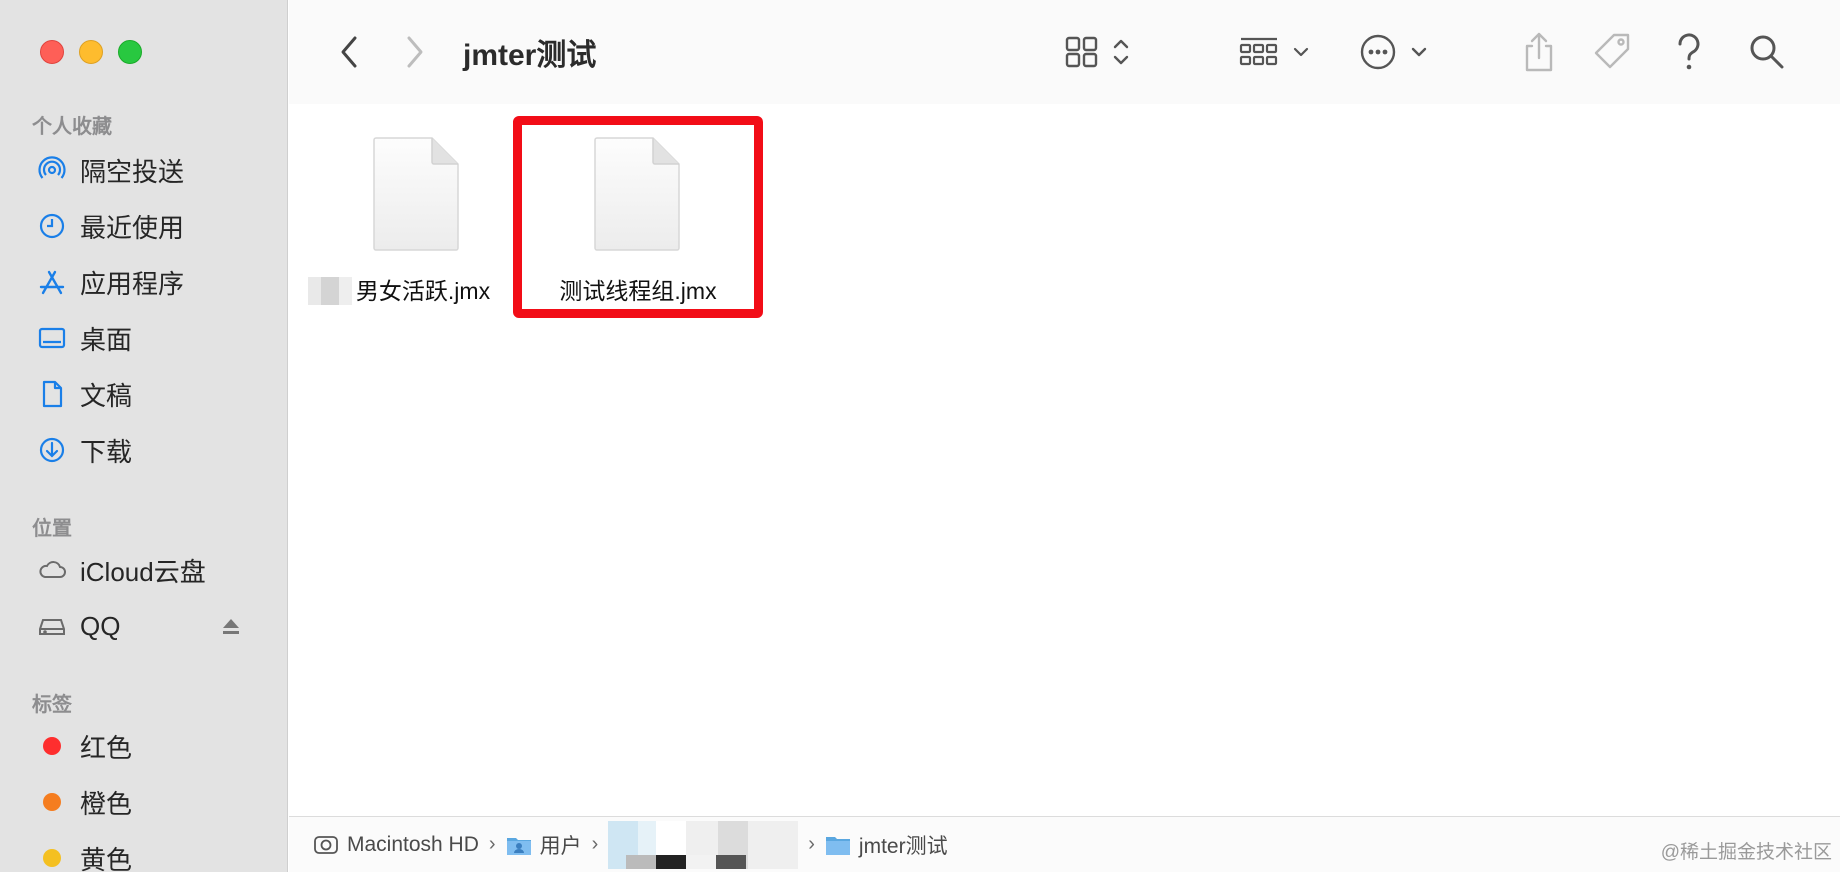 This screenshot has height=872, width=1840. What do you see at coordinates (106, 803) in the screenshot?
I see `sidebar-item-label: 橙色` at bounding box center [106, 803].